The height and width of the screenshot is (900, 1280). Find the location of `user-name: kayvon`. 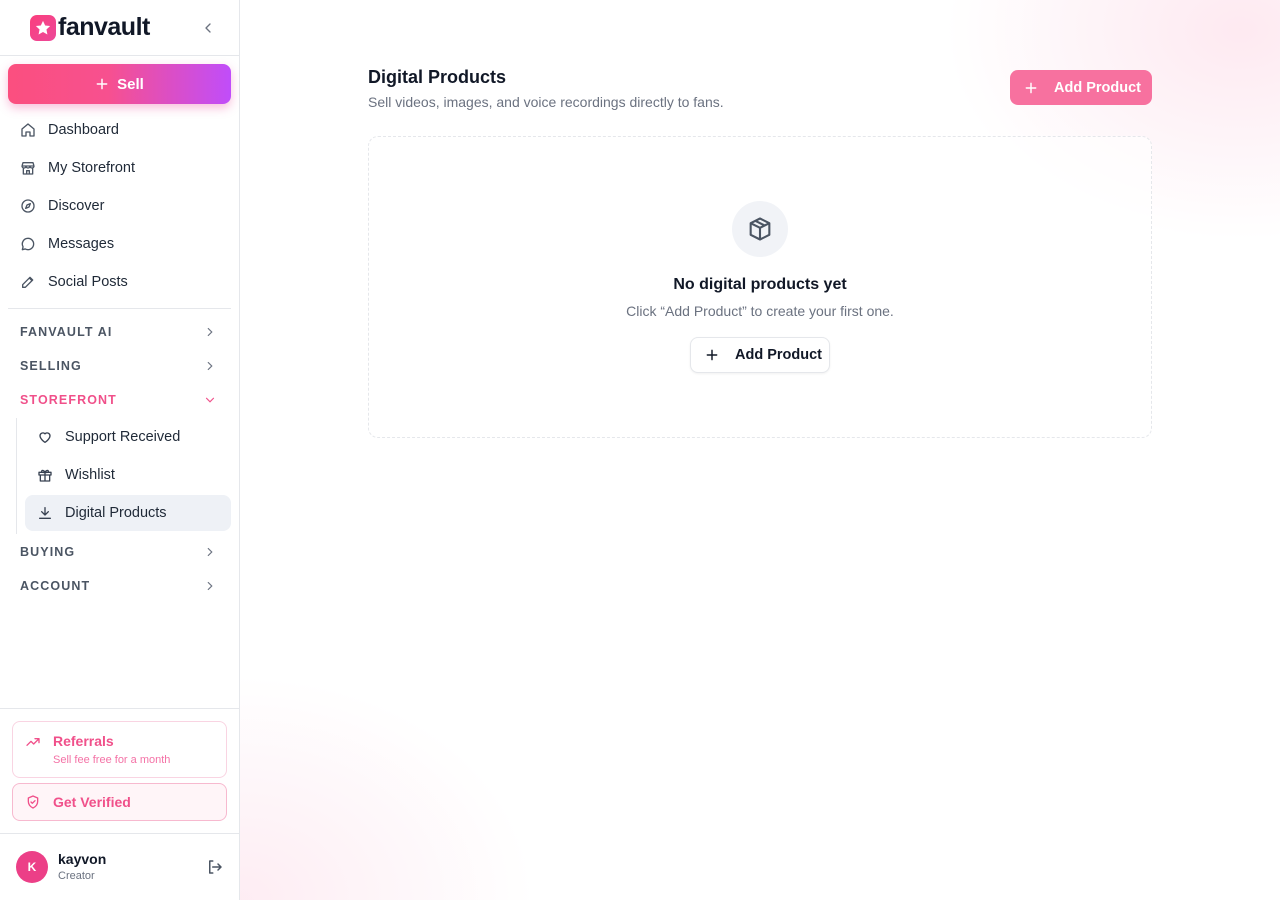

user-name: kayvon is located at coordinates (82, 859).